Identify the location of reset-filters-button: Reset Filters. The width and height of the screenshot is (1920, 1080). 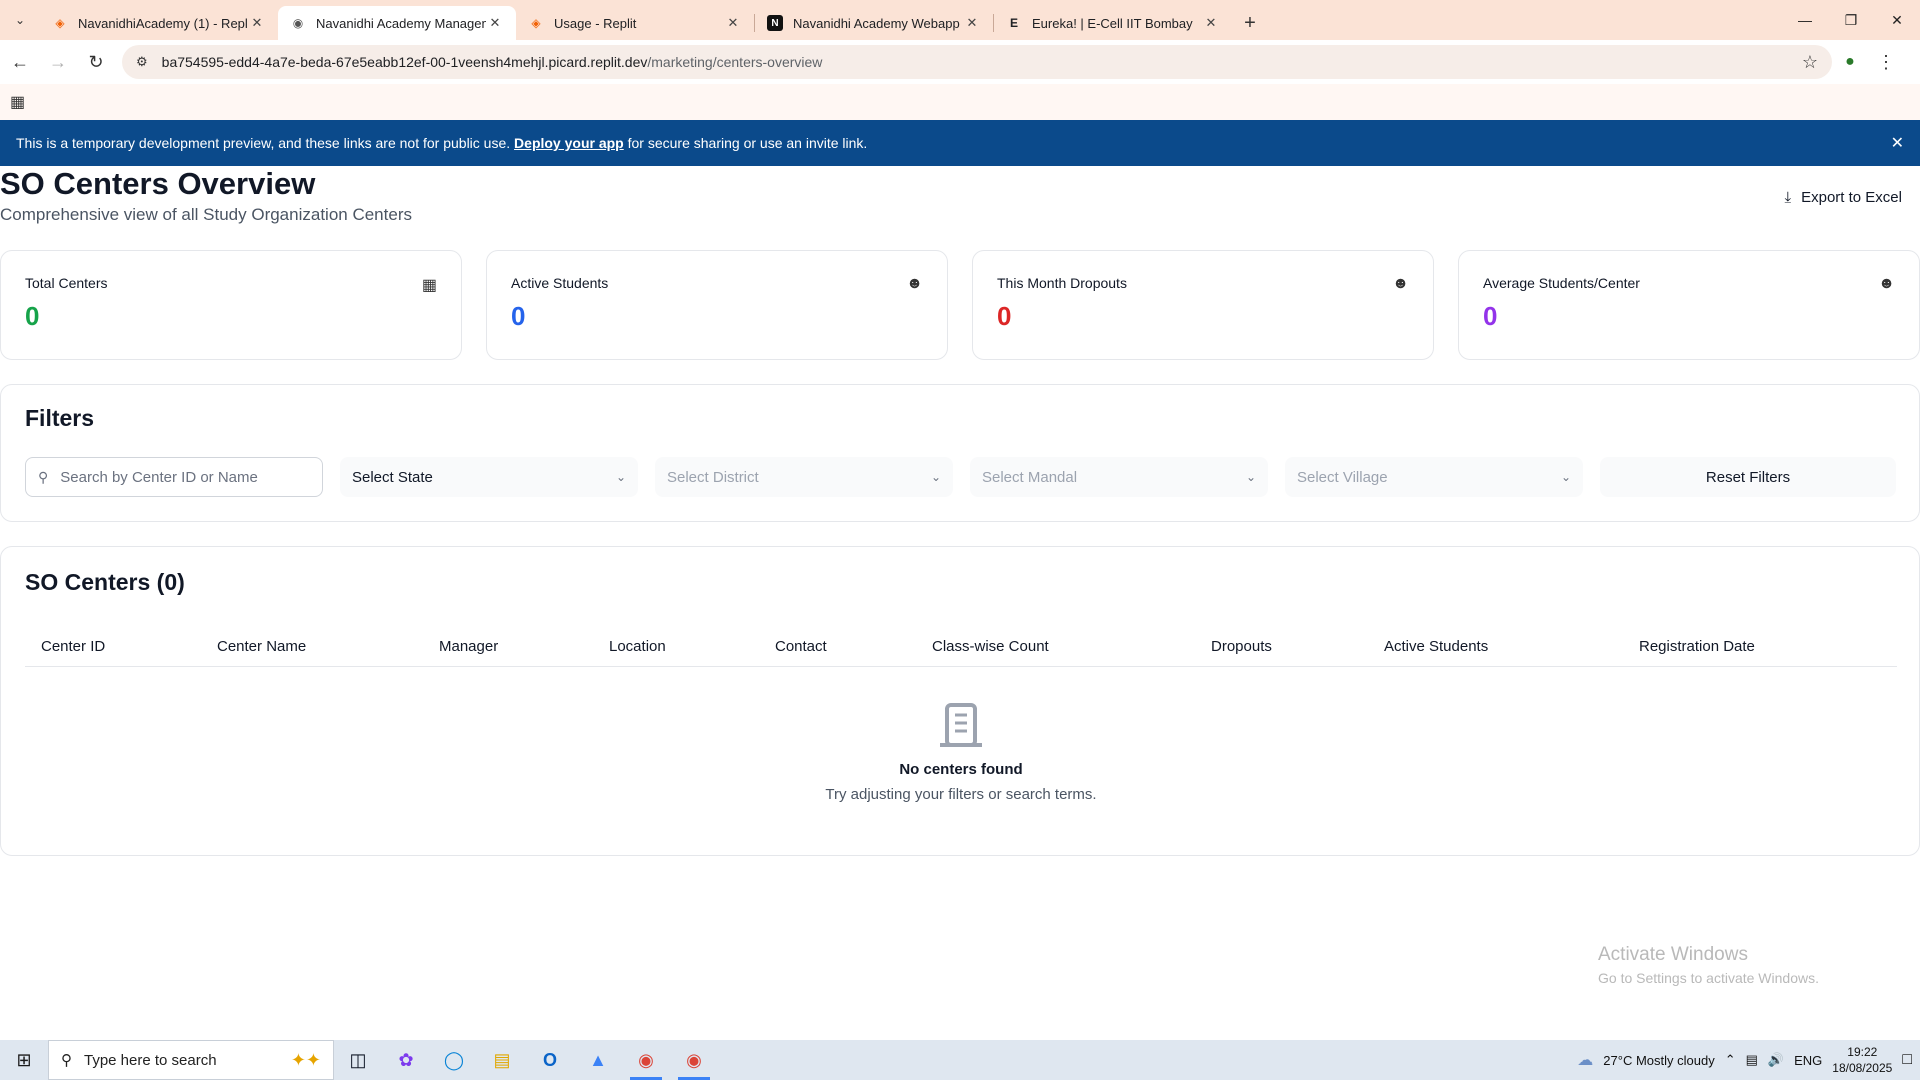
(1748, 477).